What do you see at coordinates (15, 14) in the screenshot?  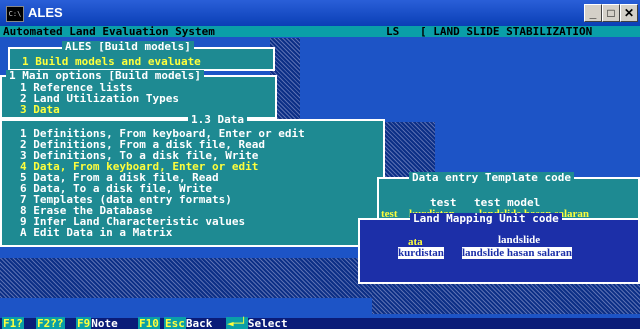 I see `console-app-icon: C:\` at bounding box center [15, 14].